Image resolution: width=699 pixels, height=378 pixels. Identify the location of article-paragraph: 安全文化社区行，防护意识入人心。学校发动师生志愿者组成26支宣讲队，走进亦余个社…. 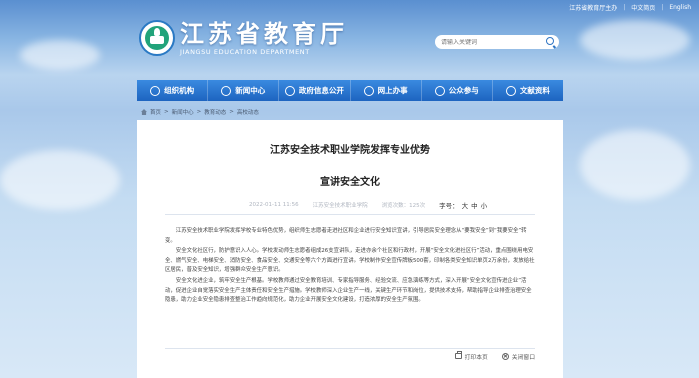
(350, 261).